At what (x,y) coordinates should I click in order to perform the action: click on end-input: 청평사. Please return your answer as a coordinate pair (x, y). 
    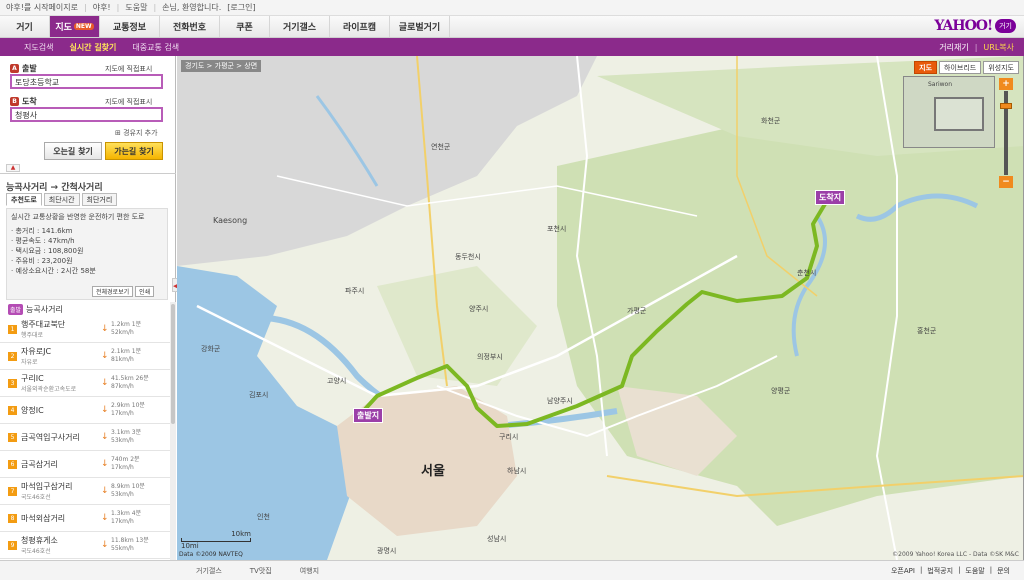
    Looking at the image, I should click on (86, 114).